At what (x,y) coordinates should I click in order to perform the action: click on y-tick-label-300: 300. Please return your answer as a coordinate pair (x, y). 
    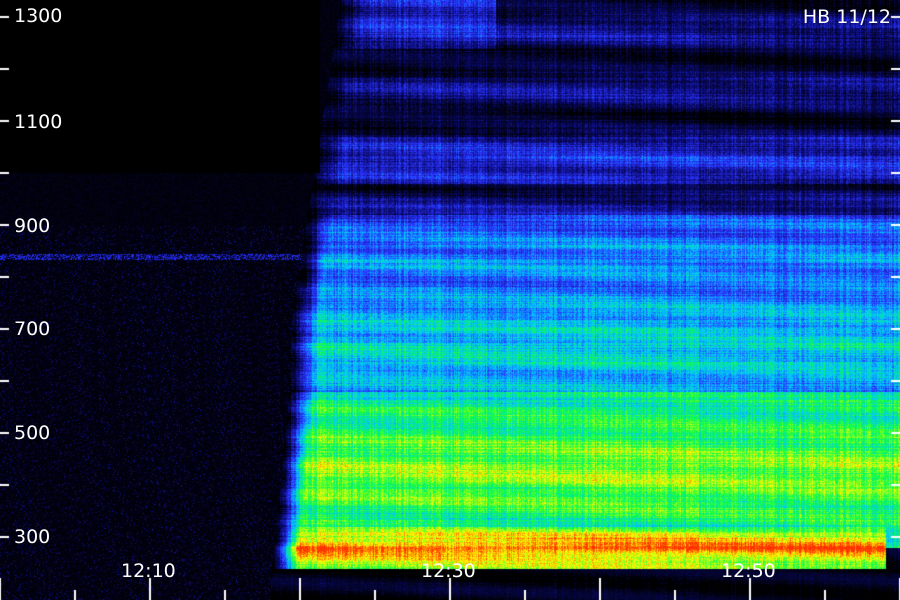
    Looking at the image, I should click on (32, 537).